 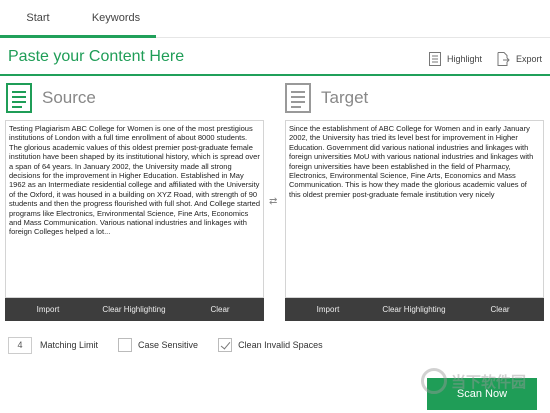 What do you see at coordinates (435, 59) in the screenshot?
I see `document-lines-icon` at bounding box center [435, 59].